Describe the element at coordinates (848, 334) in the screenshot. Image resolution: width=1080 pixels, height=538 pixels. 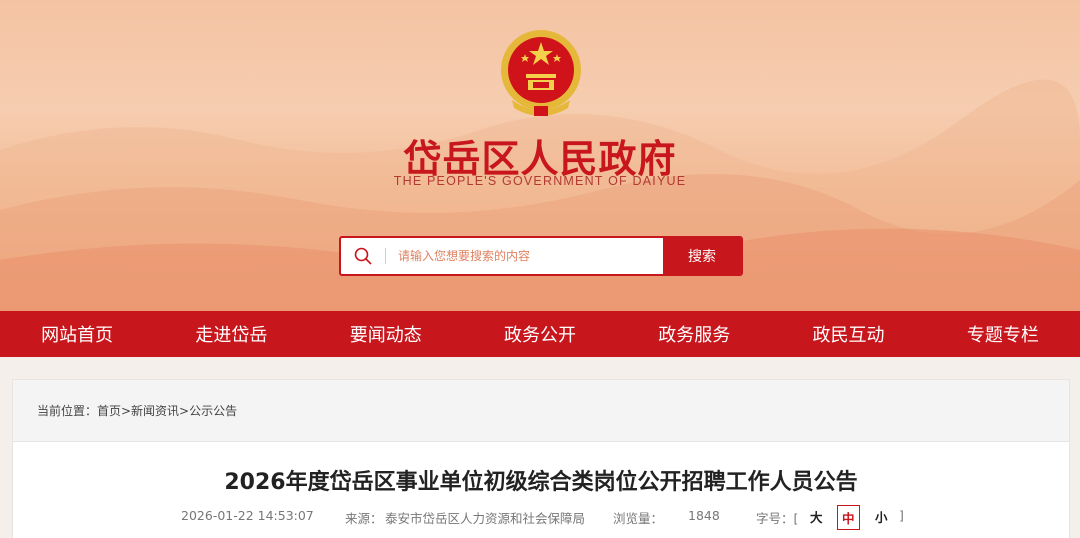
I see `nav-item-interaction: 政民互动` at that location.